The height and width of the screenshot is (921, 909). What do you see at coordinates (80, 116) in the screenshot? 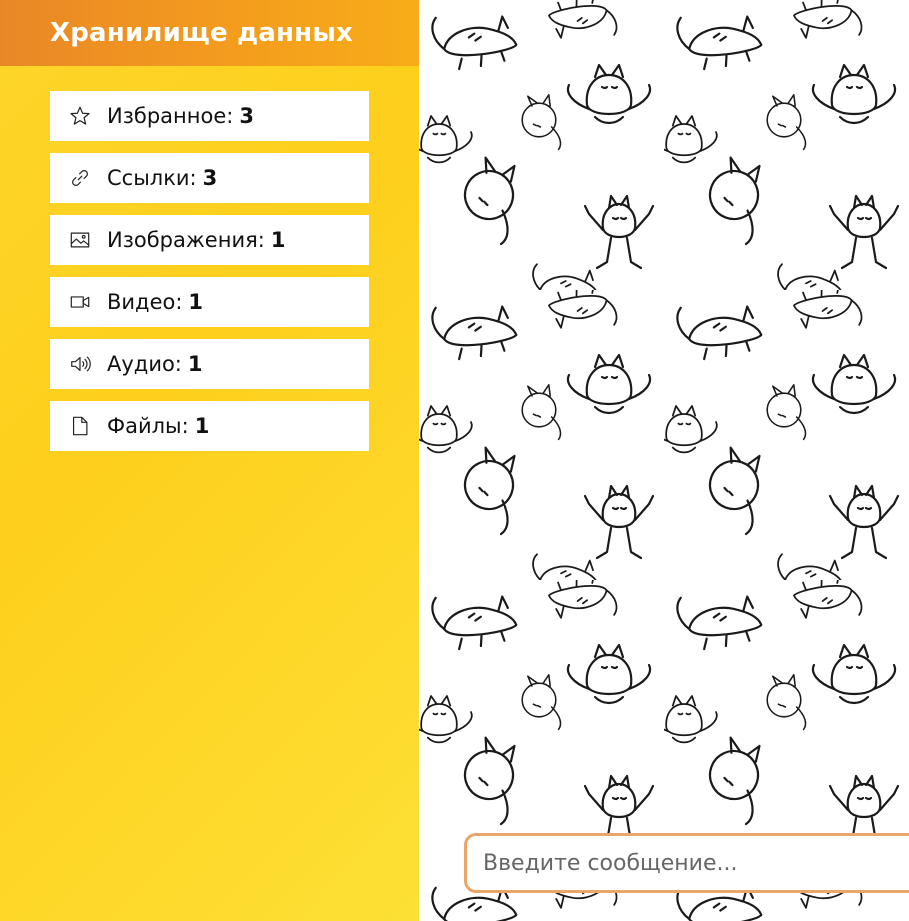
I see `star-icon` at bounding box center [80, 116].